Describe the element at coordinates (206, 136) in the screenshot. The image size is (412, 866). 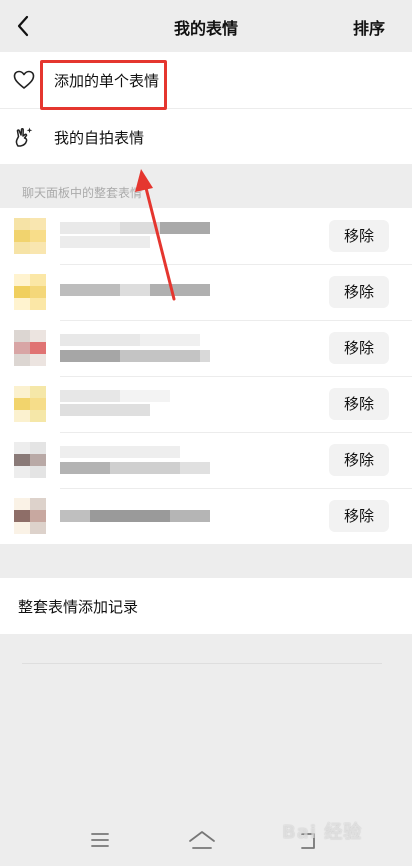
I see `selfie-stickers-row: 我的自拍表情` at that location.